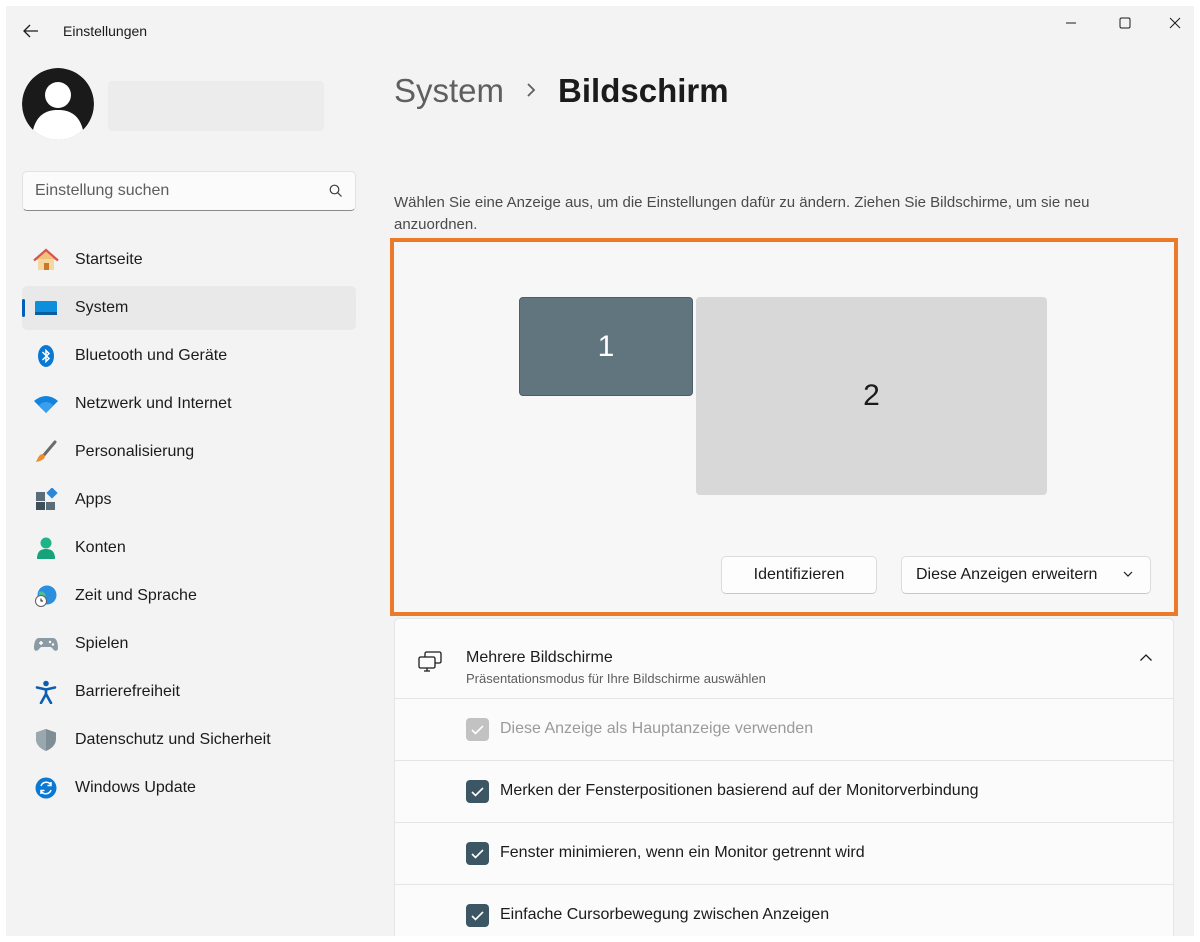 This screenshot has width=1200, height=942. I want to click on sidebar-item-netzwerk: Netzwerk und Internet, so click(189, 404).